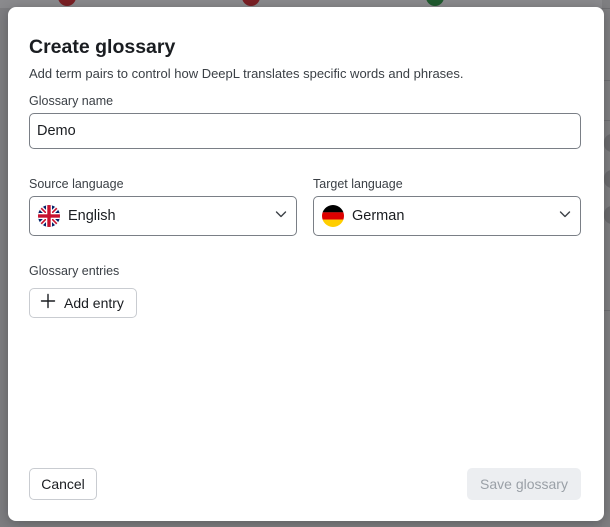  Describe the element at coordinates (92, 216) in the screenshot. I see `source-language-value: English` at that location.